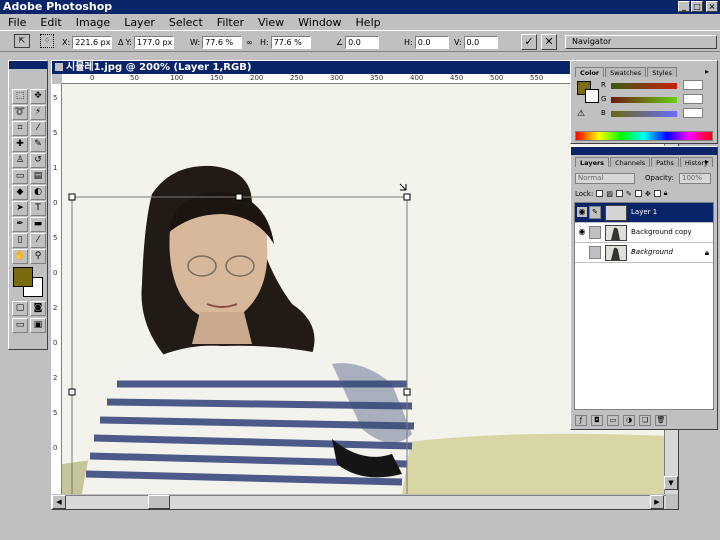 Image resolution: width=720 pixels, height=540 pixels. Describe the element at coordinates (59, 502) in the screenshot. I see `scroll-left-icon: ◀` at that location.